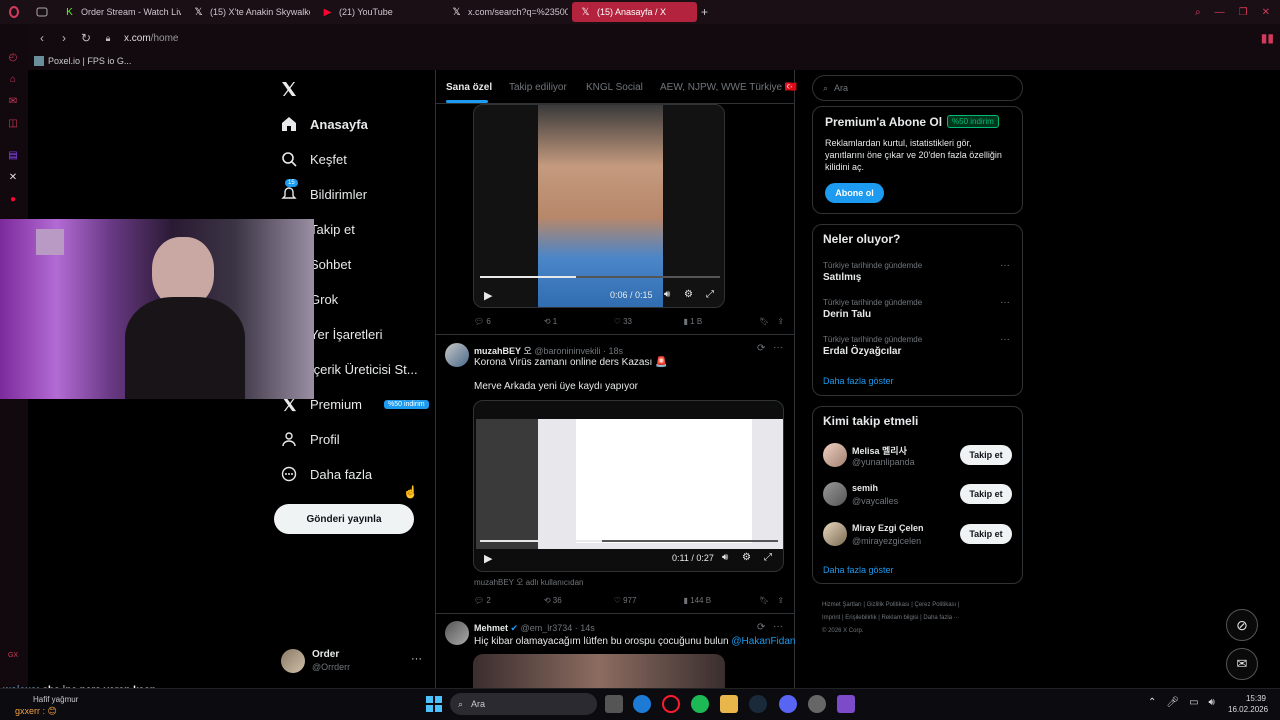 Image resolution: width=1280 pixels, height=720 pixels. I want to click on twitch-icon: ▤, so click(13, 156).